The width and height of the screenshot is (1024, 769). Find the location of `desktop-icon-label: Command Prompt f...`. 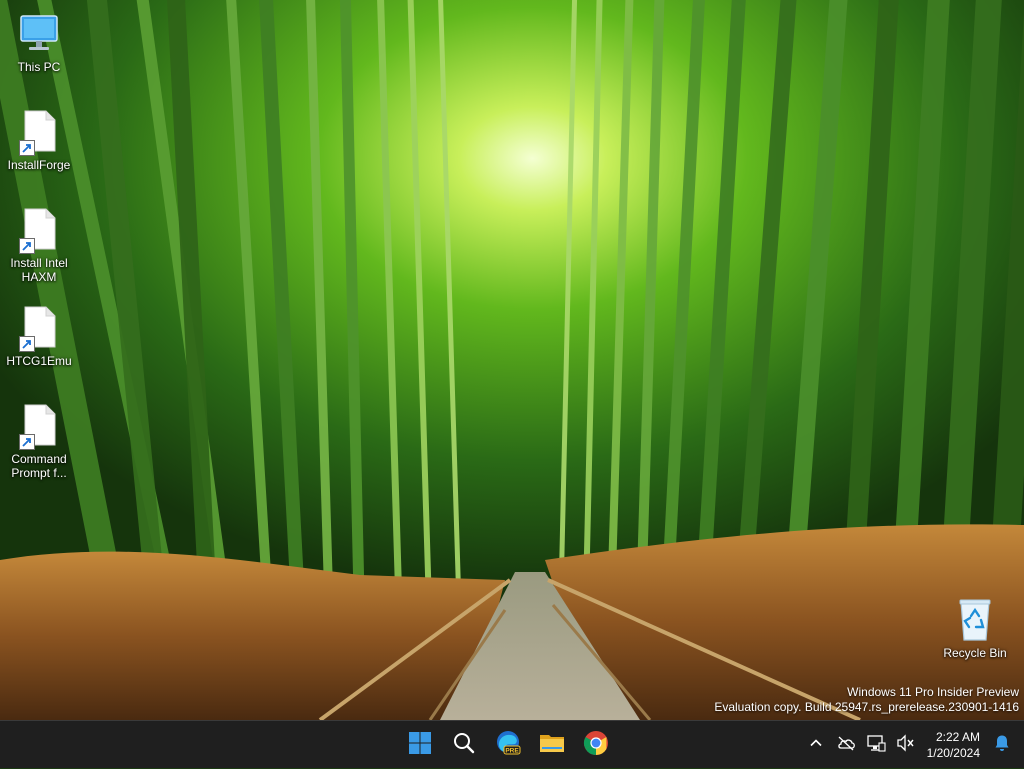

desktop-icon-label: Command Prompt f... is located at coordinates (39, 466).